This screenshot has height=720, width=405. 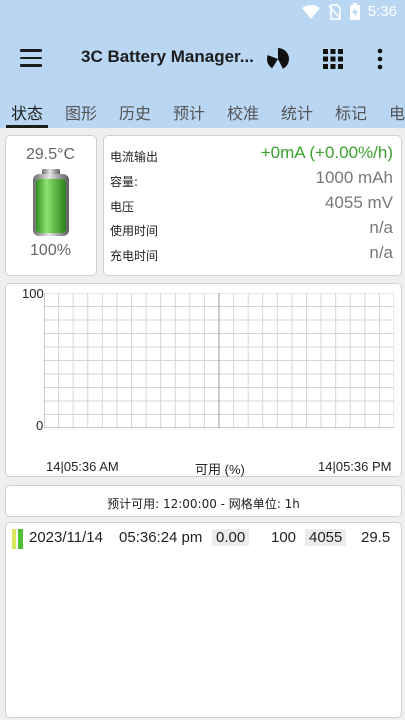 I want to click on current-label: 电流输出, so click(x=134, y=157).